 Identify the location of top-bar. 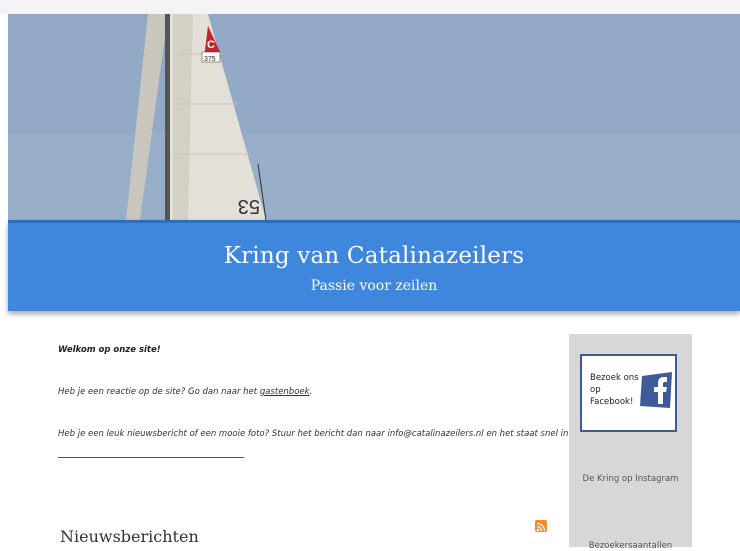
(370, 7).